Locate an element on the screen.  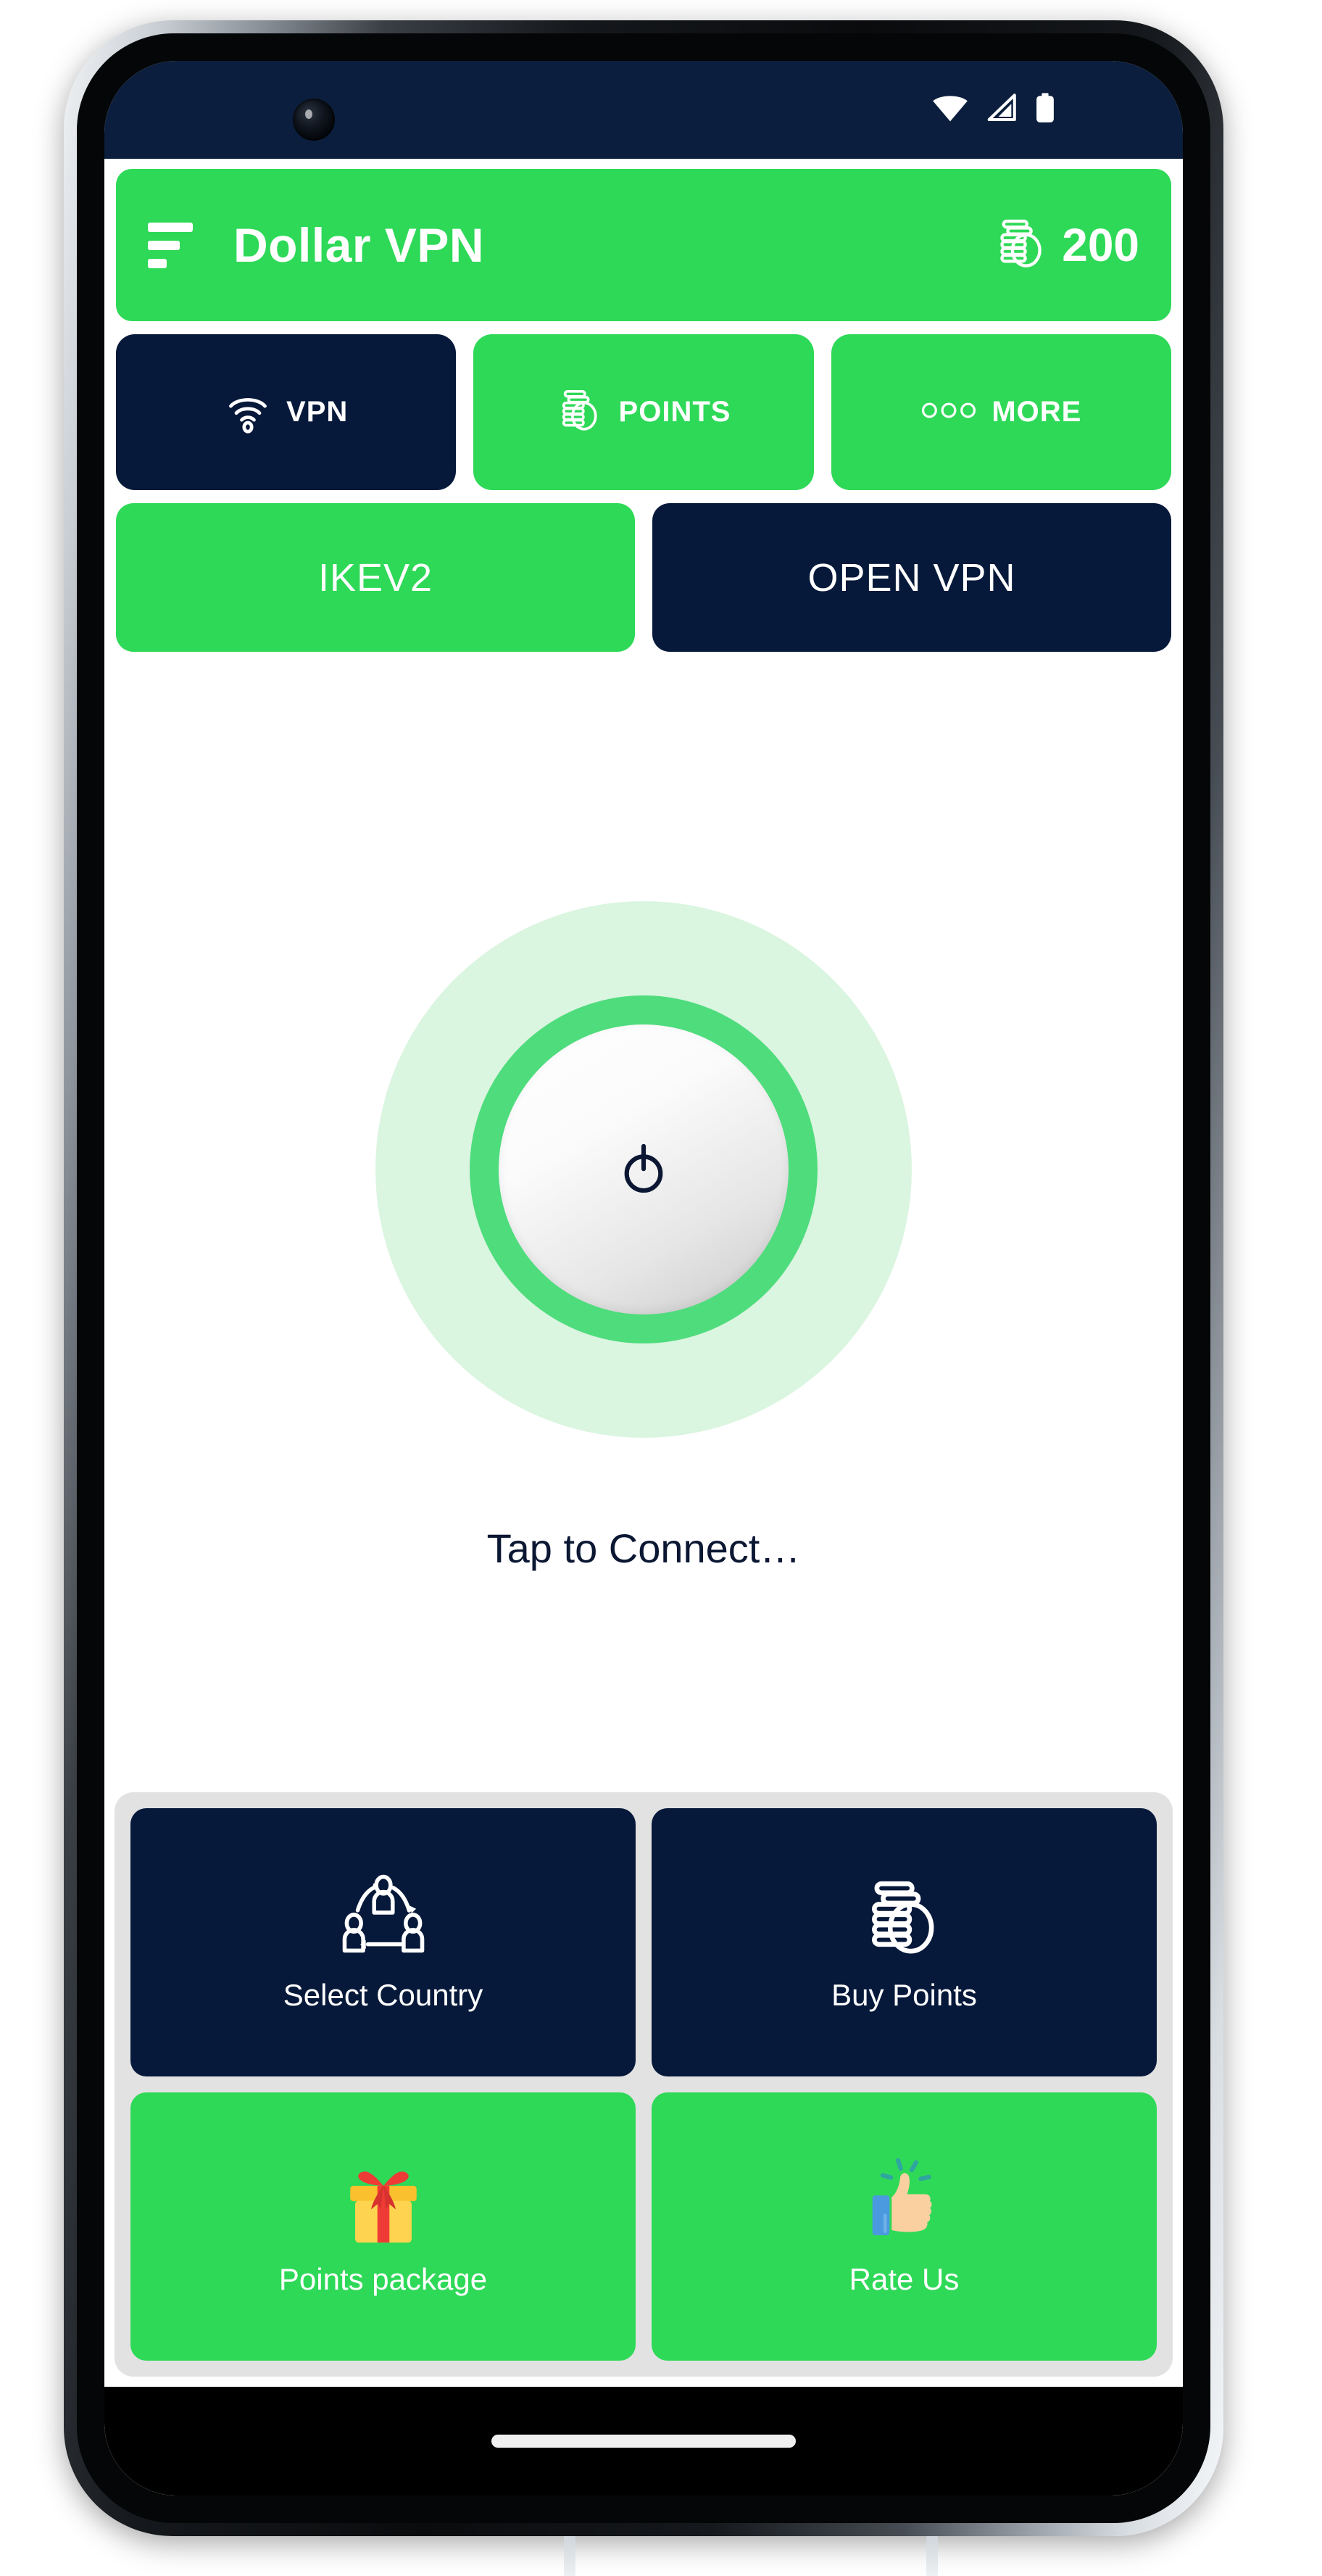
protocol-ikev2-label: IKEV2 is located at coordinates (375, 577).